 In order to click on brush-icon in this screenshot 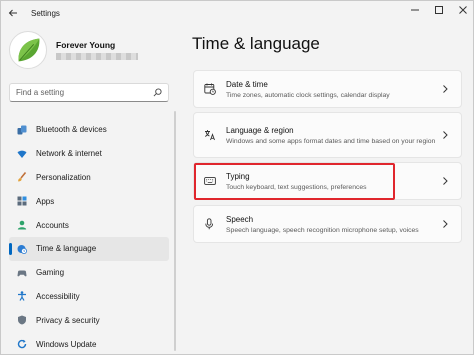, I will do `click(22, 177)`.